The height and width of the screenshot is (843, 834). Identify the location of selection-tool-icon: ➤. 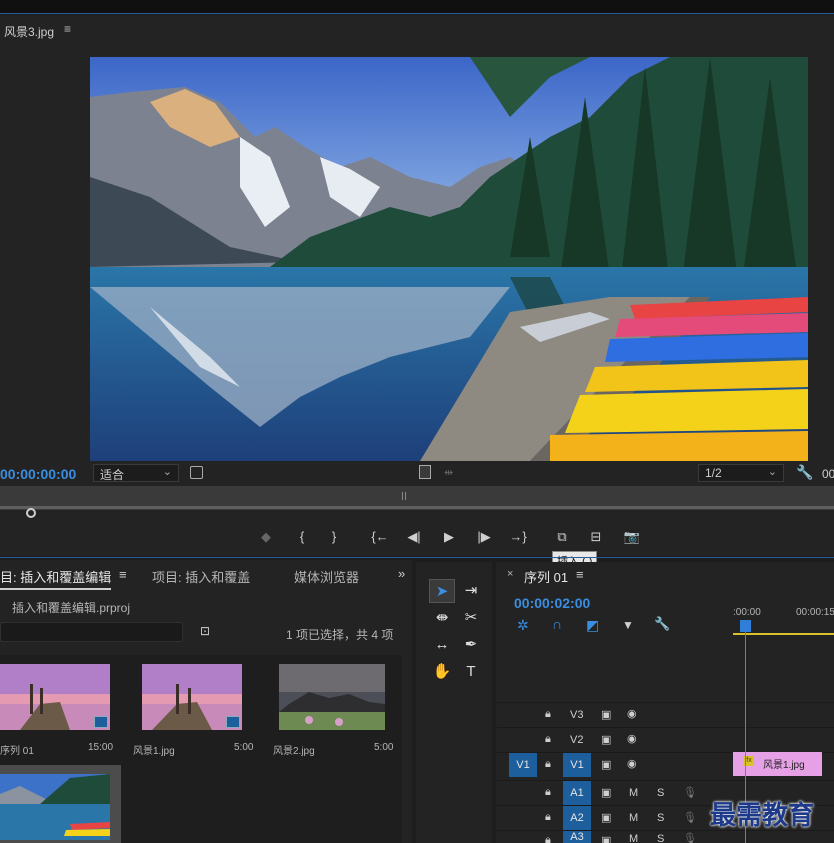
(442, 591).